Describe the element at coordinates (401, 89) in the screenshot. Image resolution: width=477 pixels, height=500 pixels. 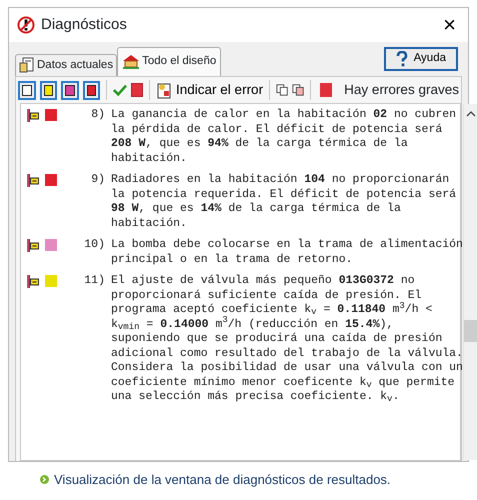
I see `status-text: Hay errores graves` at that location.